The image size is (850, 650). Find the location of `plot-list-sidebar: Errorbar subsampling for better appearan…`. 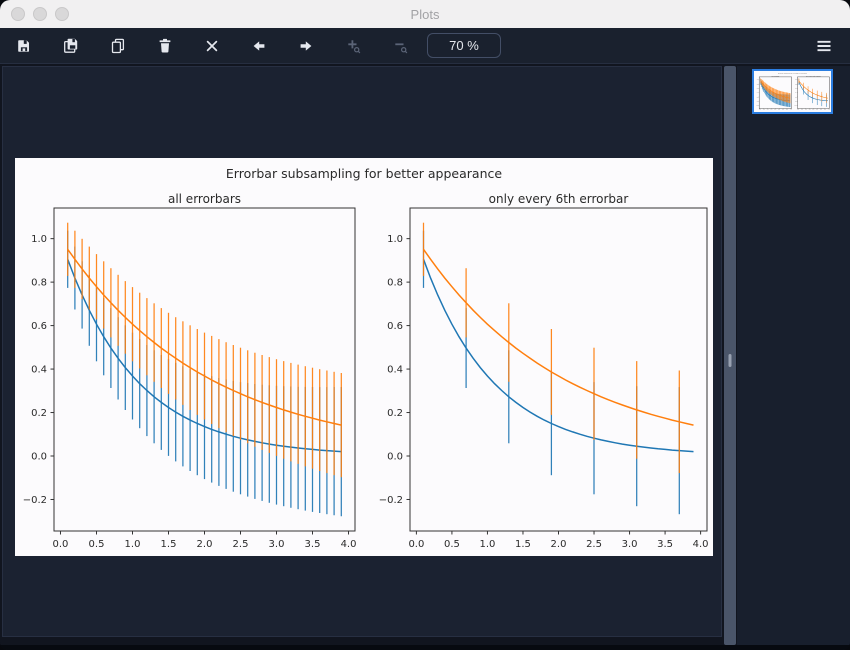

plot-list-sidebar: Errorbar subsampling for better appearan… is located at coordinates (793, 355).